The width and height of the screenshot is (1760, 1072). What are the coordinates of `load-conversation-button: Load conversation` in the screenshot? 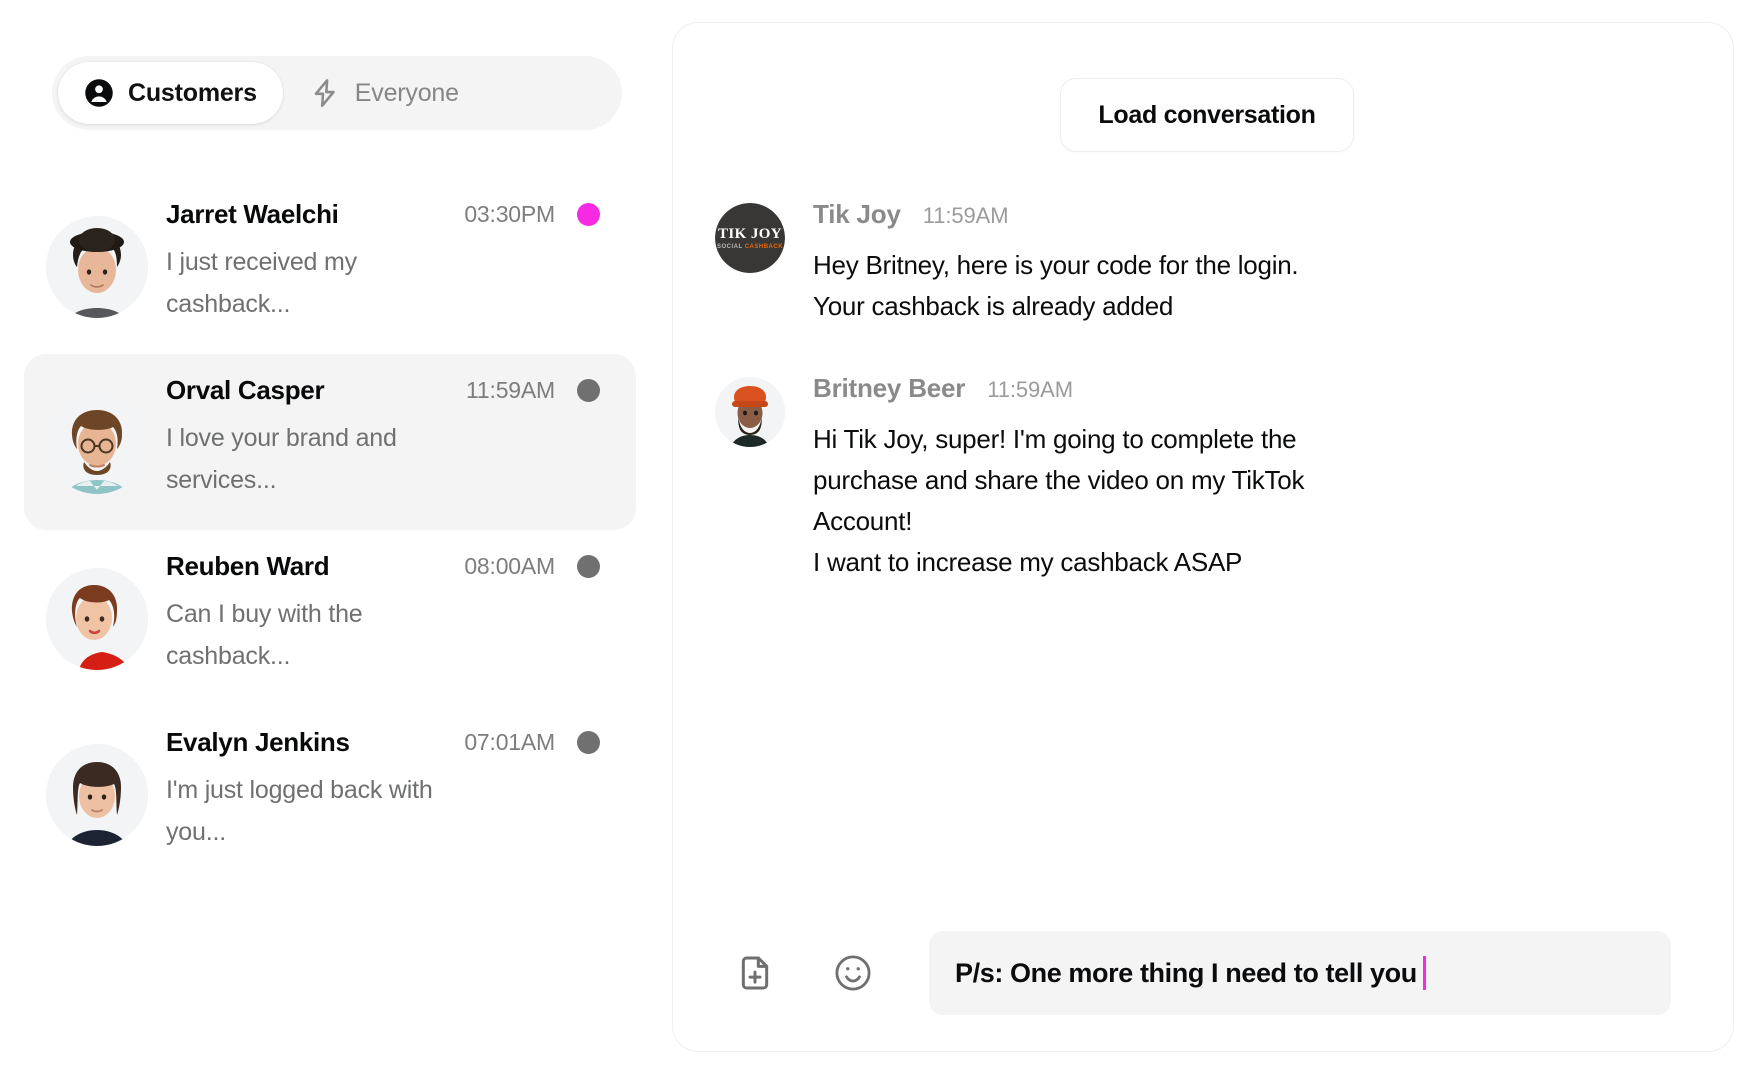 It's located at (1207, 115).